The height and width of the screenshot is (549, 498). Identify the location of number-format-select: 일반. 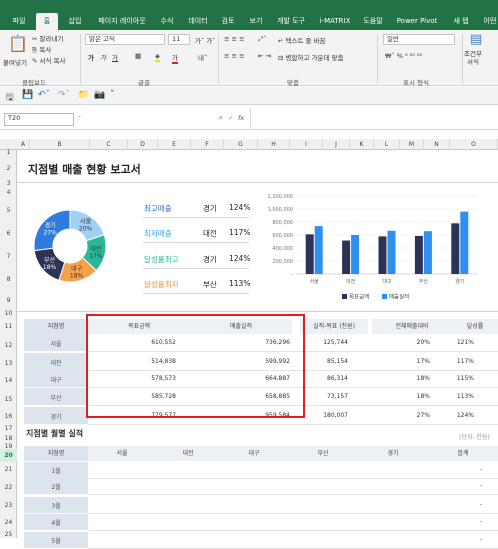
(419, 39).